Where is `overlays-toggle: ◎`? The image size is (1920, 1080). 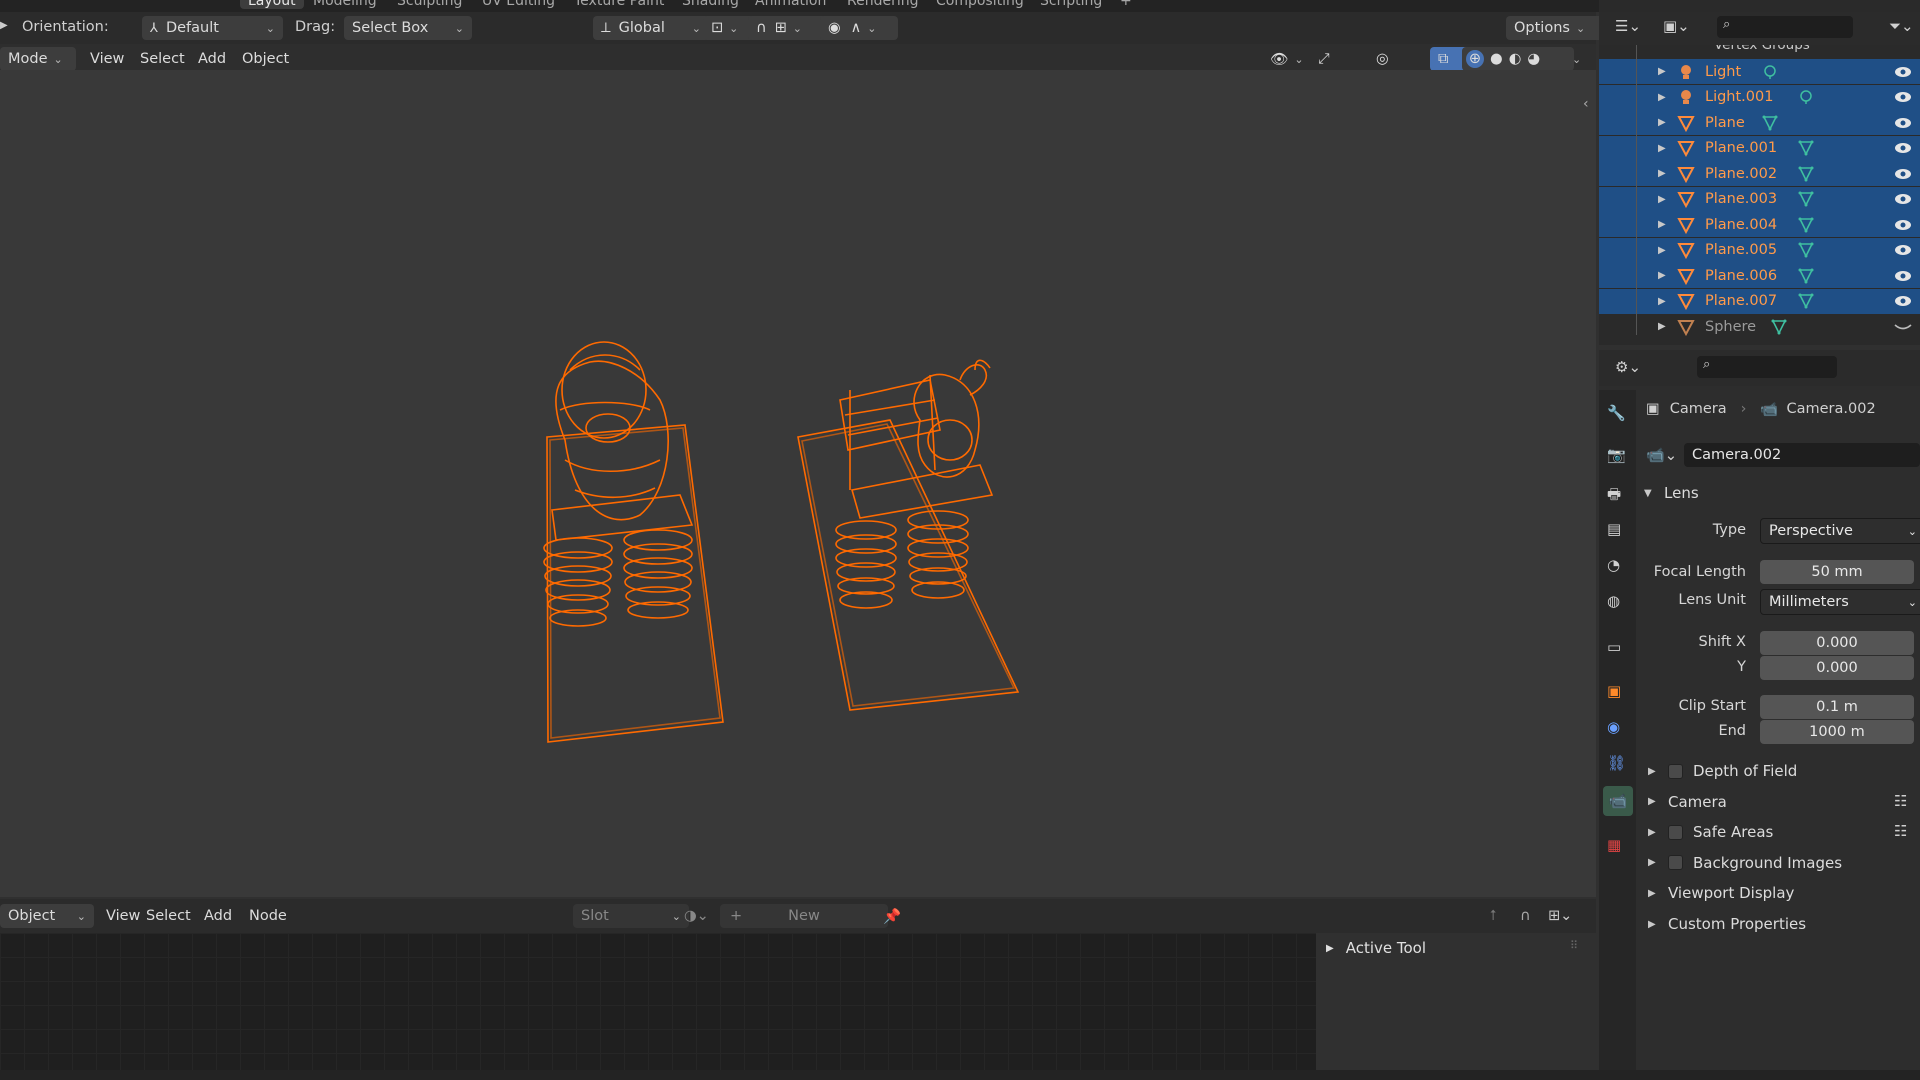
overlays-toggle: ◎ is located at coordinates (1382, 59).